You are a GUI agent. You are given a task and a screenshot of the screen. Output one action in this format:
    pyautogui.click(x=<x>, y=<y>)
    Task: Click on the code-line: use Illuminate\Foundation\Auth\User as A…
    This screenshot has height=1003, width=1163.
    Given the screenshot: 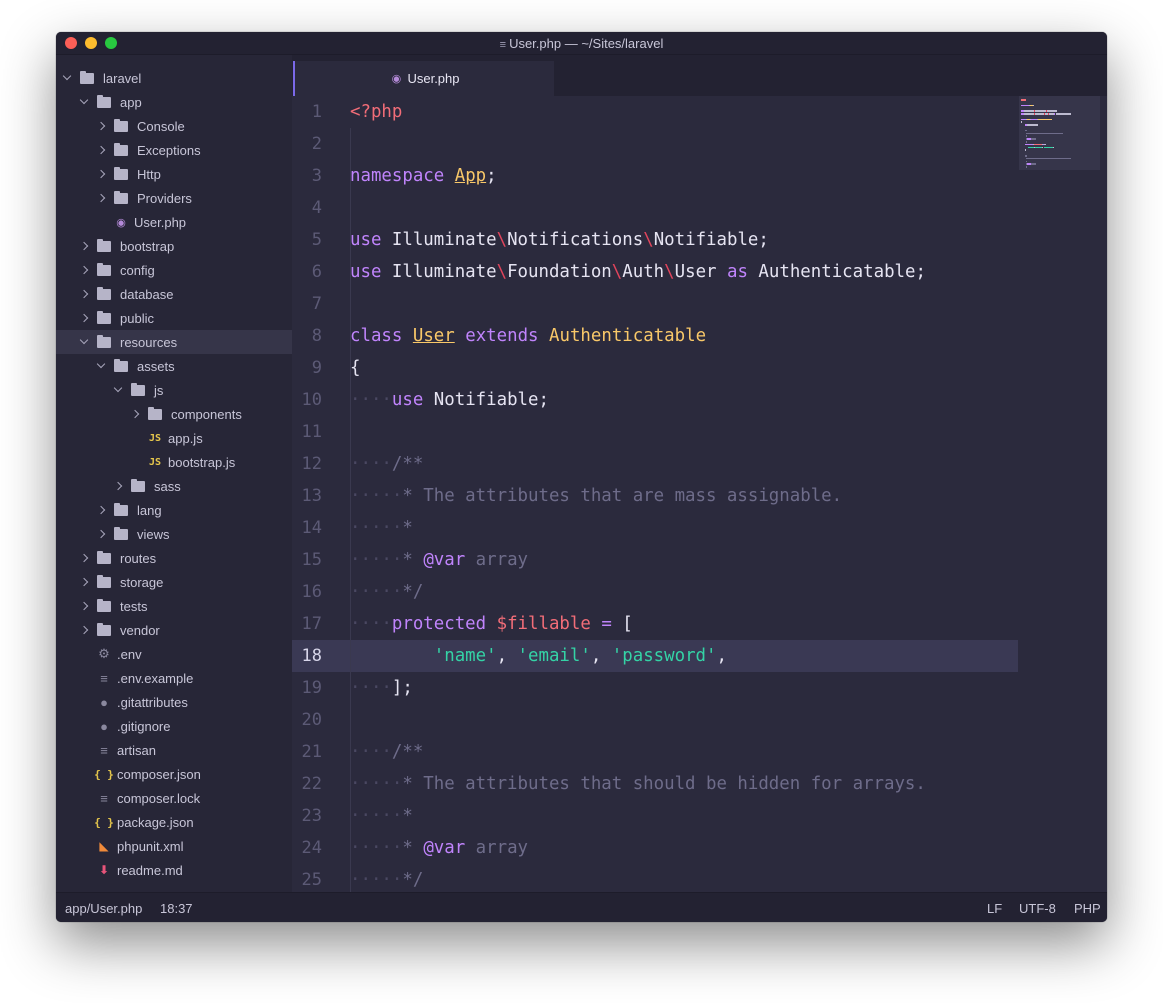 What is the action you would take?
    pyautogui.click(x=638, y=272)
    